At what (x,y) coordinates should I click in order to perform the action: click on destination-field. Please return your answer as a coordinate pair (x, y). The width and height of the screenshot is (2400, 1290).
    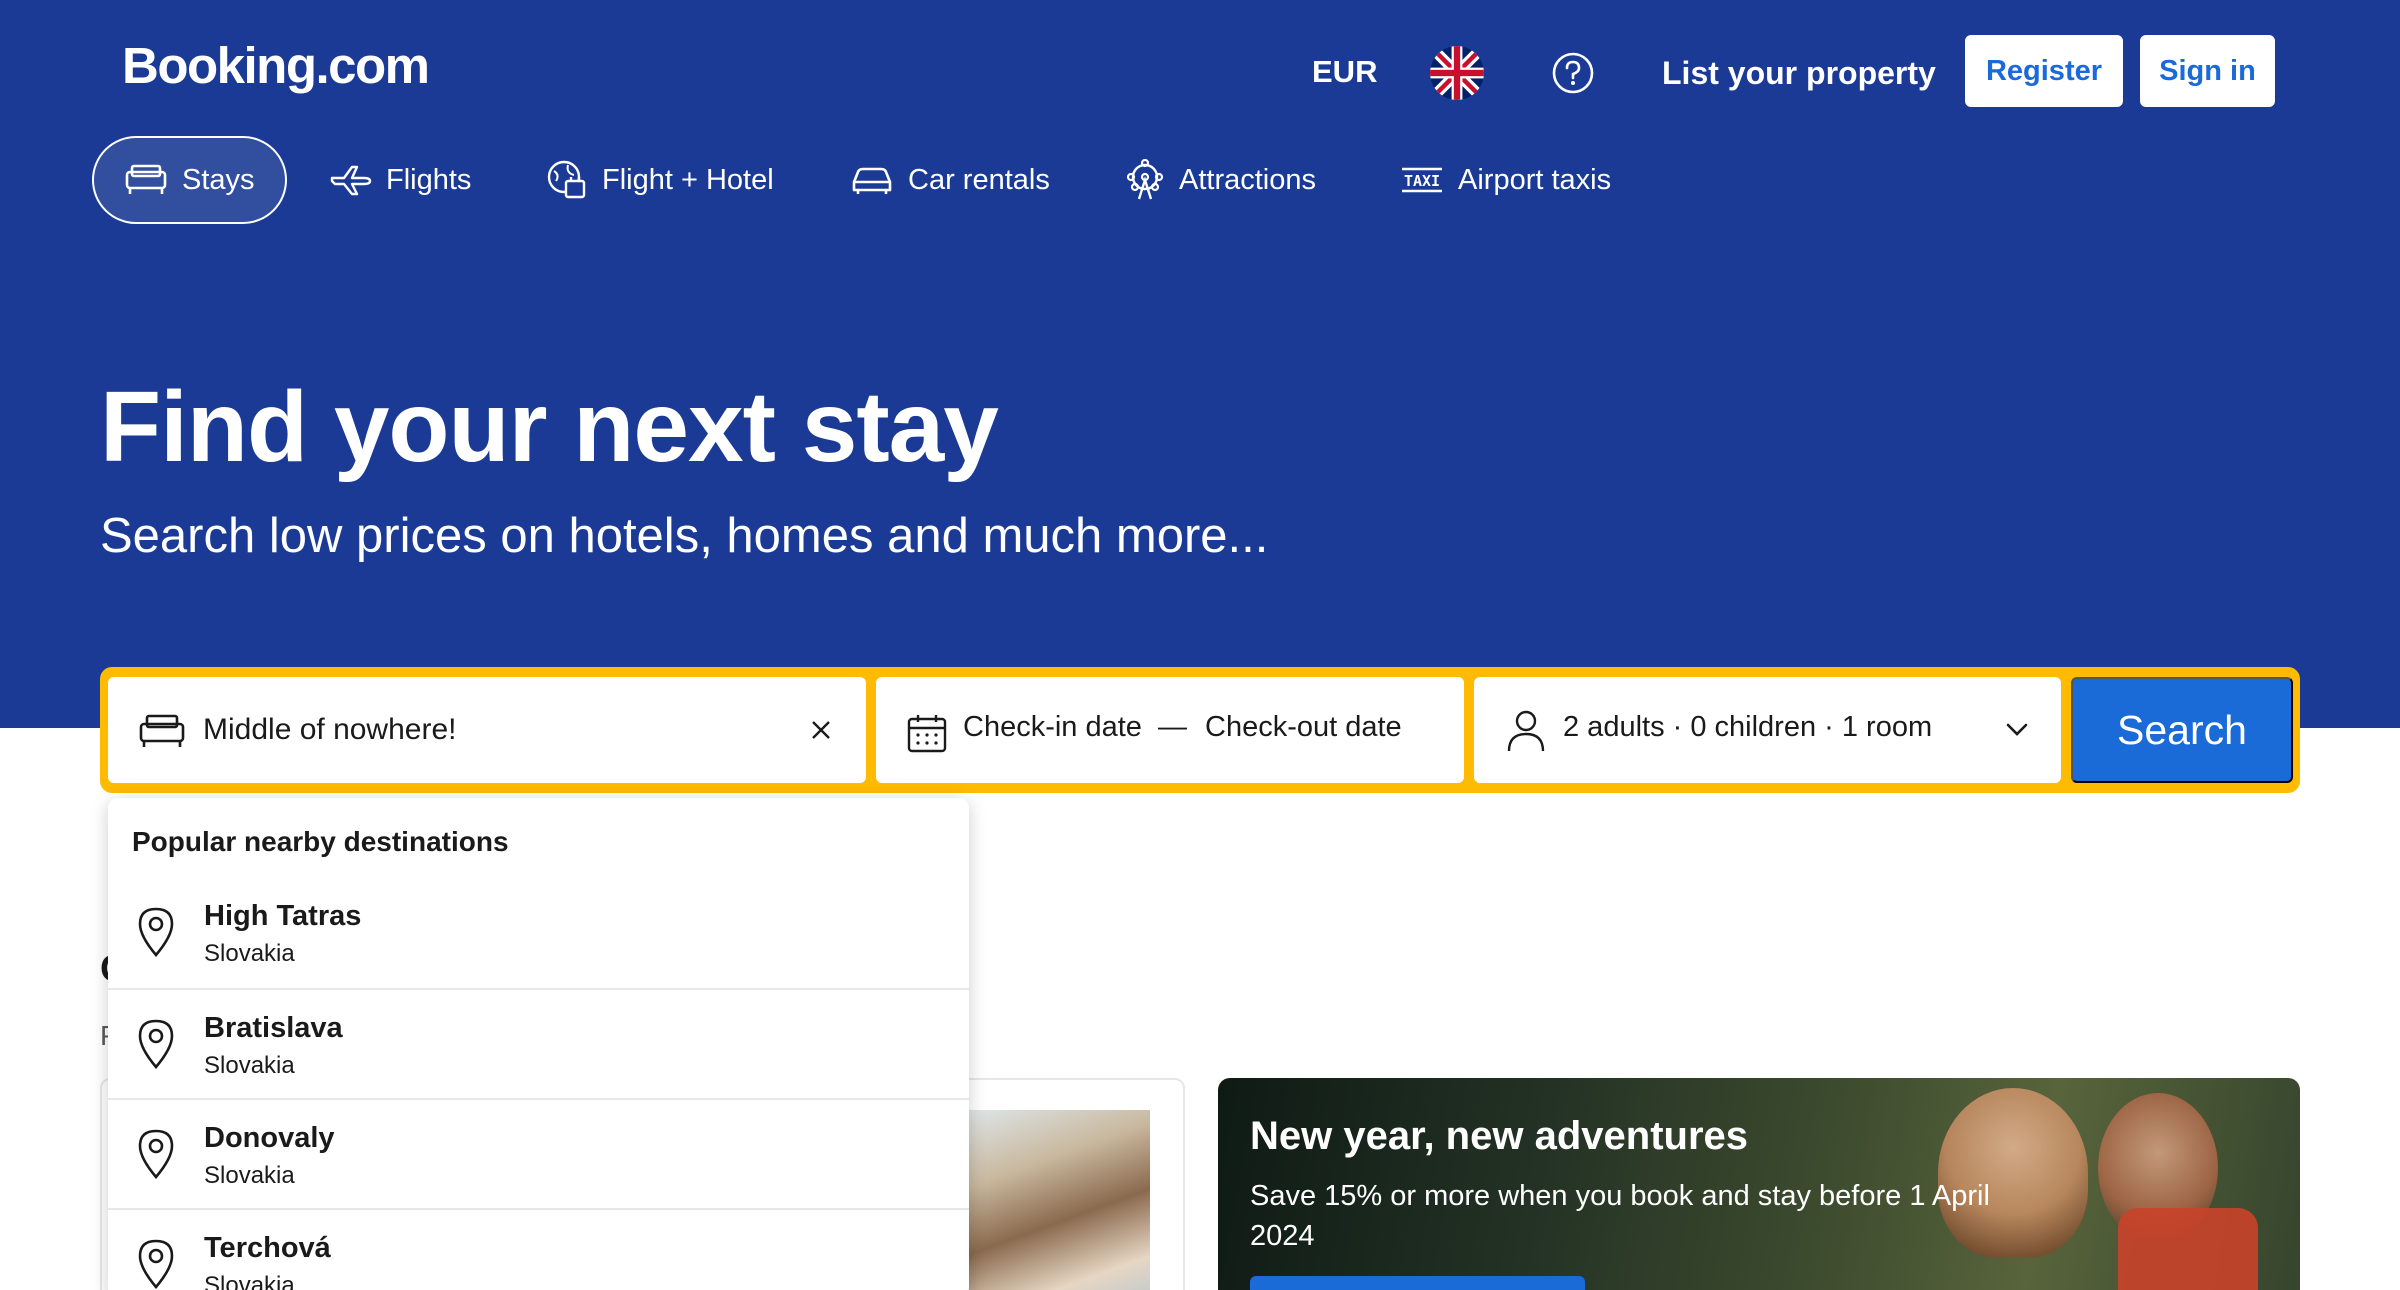
    Looking at the image, I should click on (487, 730).